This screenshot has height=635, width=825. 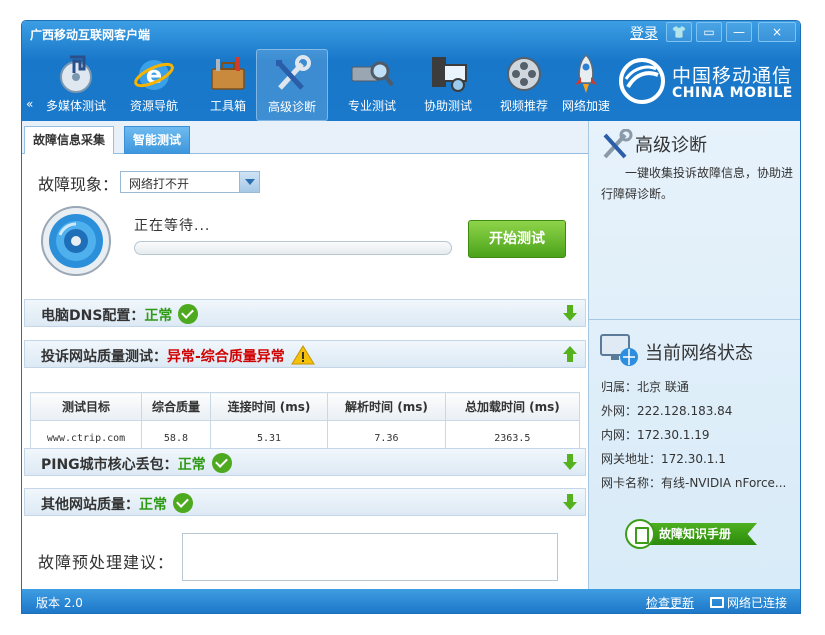 I want to click on table-header-row: 测试目标 综合质量 连接时间 (ms) 解析时间 (ms) 总加载时间 (ms), so click(x=305, y=406).